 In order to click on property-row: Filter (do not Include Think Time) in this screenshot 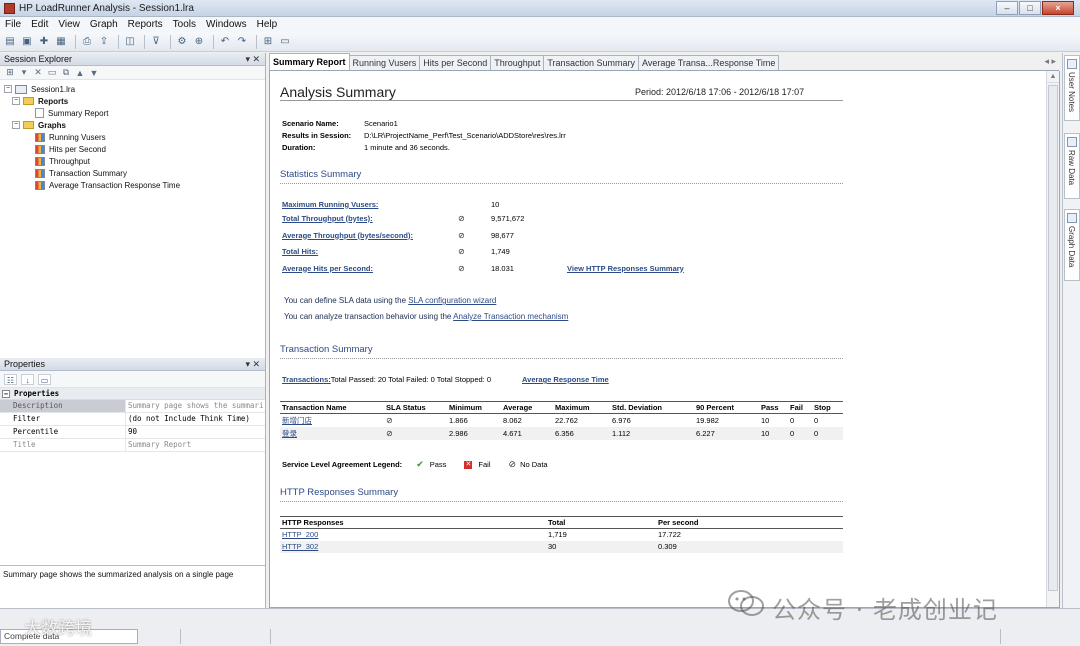, I will do `click(132, 419)`.